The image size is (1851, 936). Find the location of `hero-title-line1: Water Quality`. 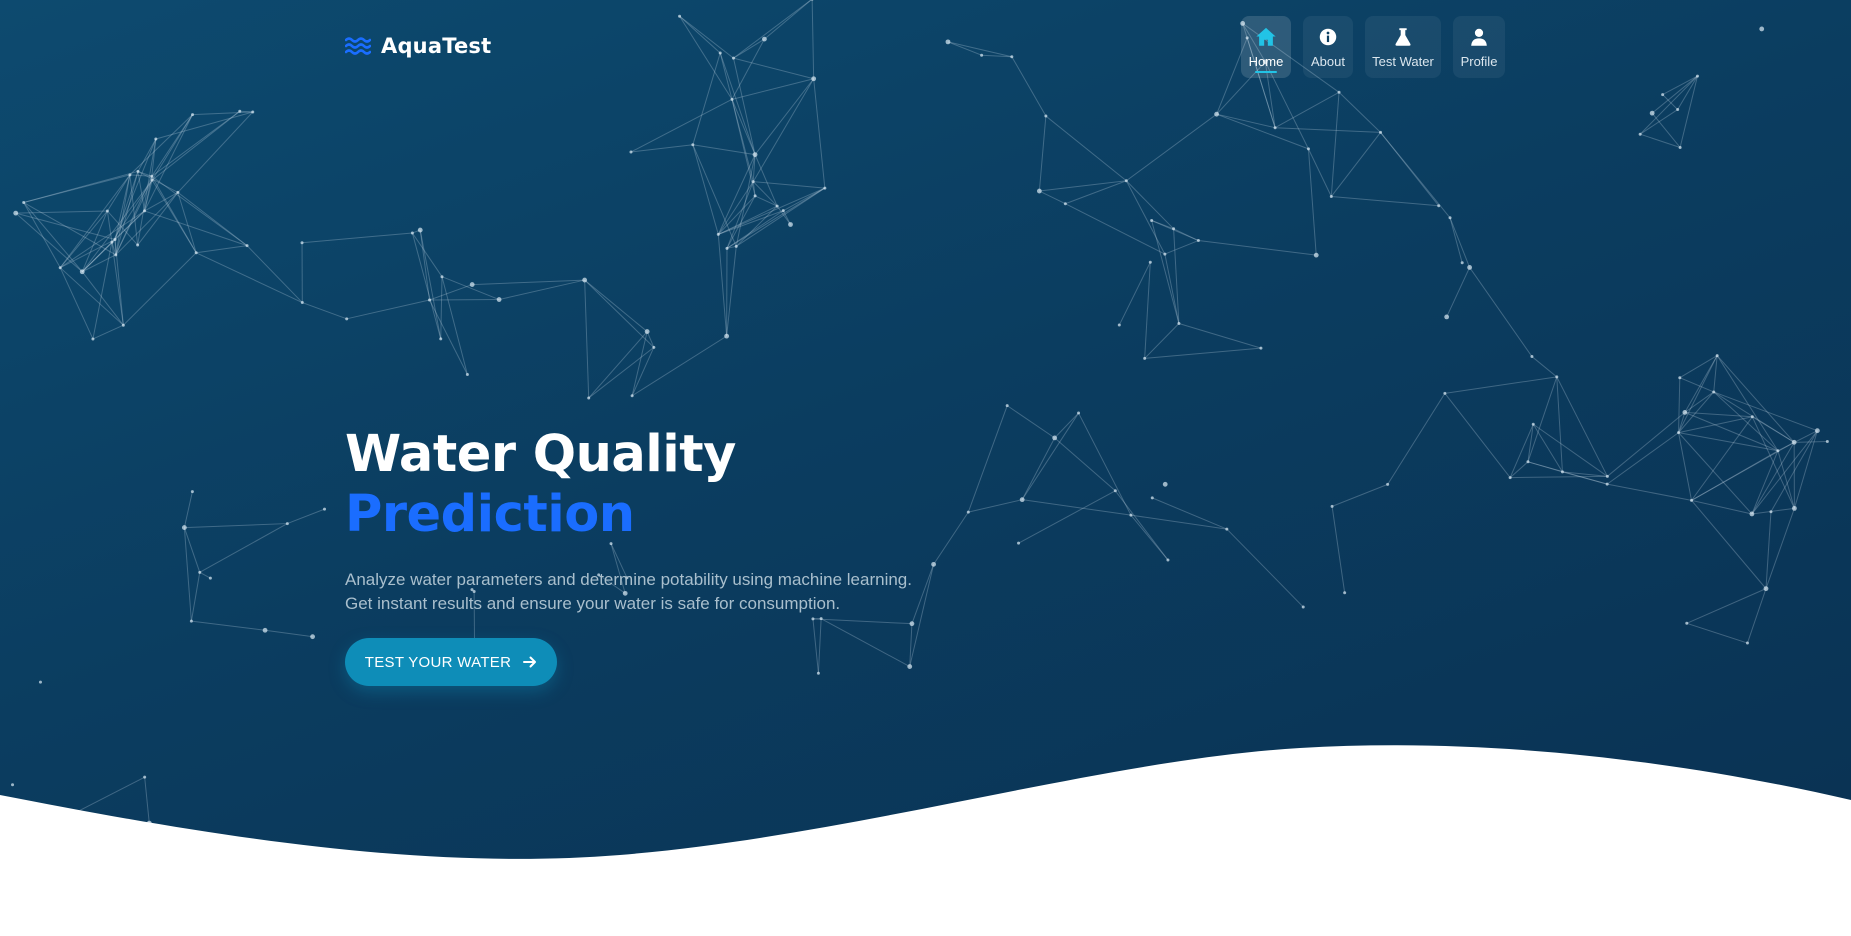

hero-title-line1: Water Quality is located at coordinates (540, 454).